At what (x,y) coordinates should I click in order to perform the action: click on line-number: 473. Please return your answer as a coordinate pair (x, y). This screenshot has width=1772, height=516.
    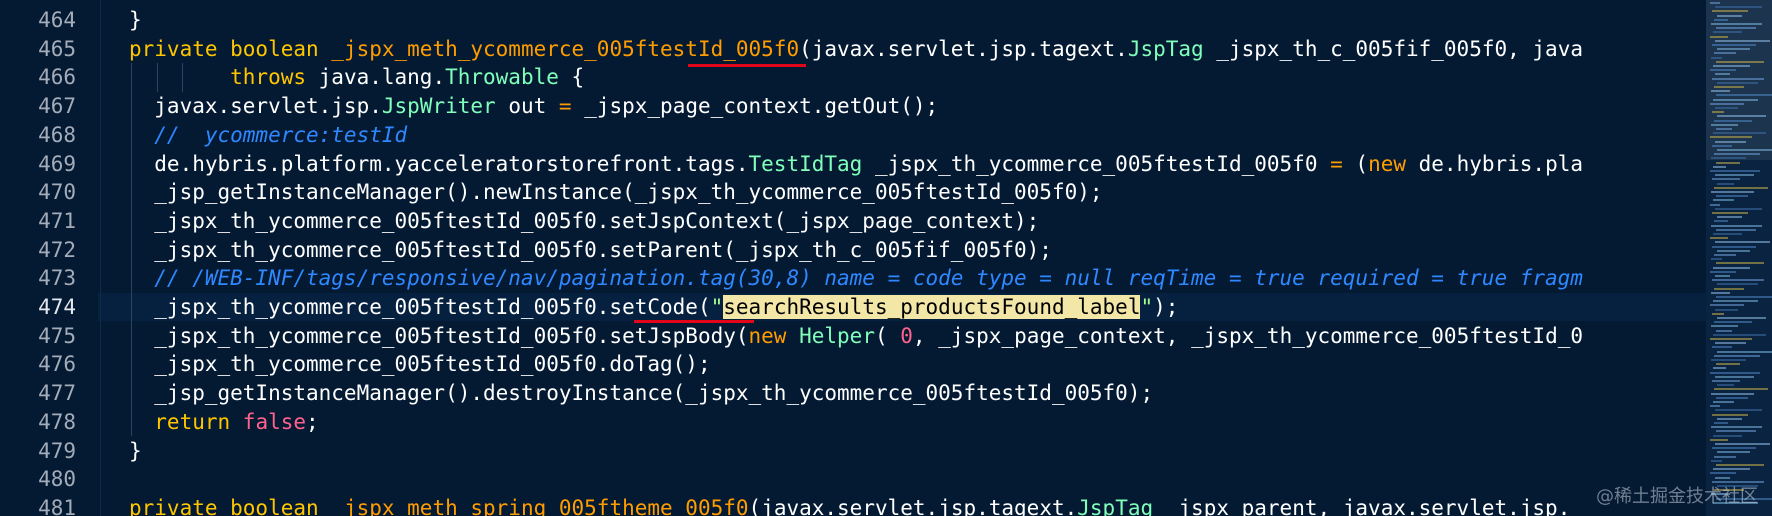
    Looking at the image, I should click on (38, 278).